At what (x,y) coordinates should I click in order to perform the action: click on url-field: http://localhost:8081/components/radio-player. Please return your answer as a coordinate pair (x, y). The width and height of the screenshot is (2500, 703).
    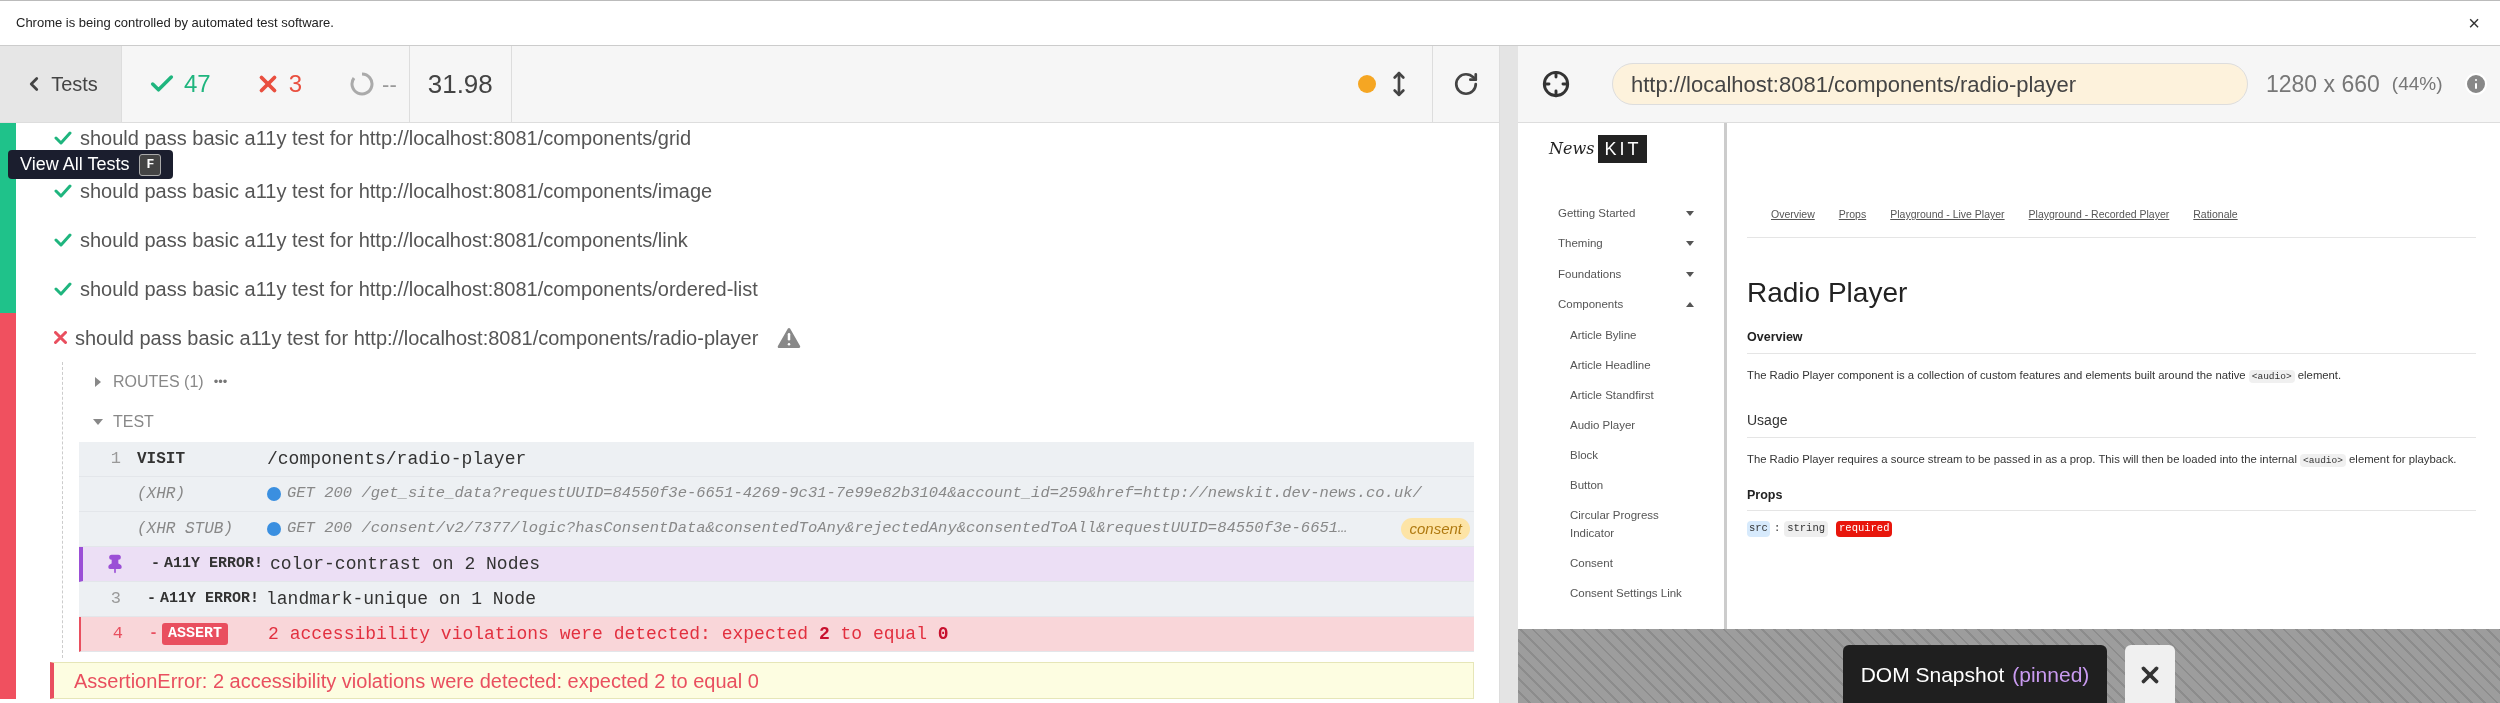
    Looking at the image, I should click on (1930, 84).